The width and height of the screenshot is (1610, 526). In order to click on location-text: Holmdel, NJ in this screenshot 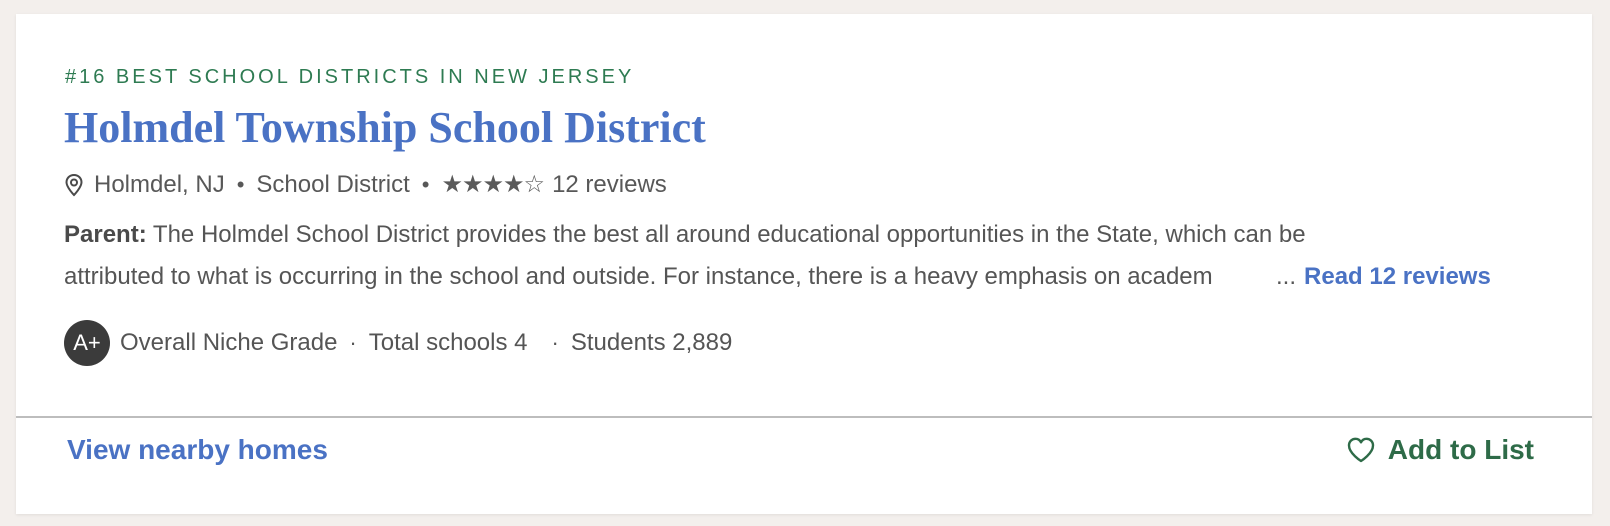, I will do `click(159, 184)`.